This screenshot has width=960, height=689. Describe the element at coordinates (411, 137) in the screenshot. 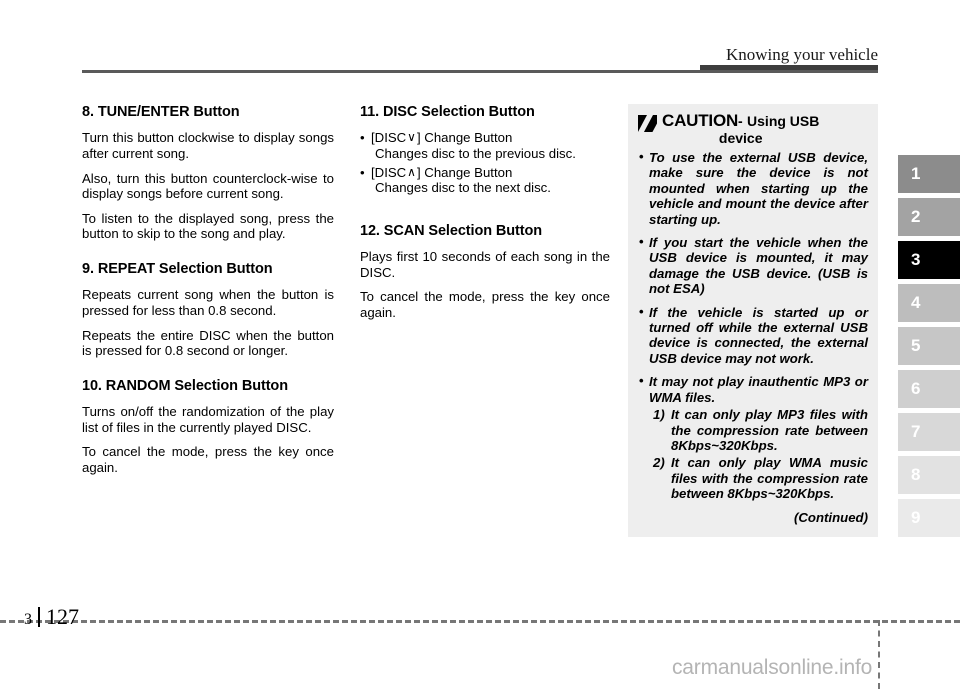

I see `chevron-down-icon: ∨` at that location.